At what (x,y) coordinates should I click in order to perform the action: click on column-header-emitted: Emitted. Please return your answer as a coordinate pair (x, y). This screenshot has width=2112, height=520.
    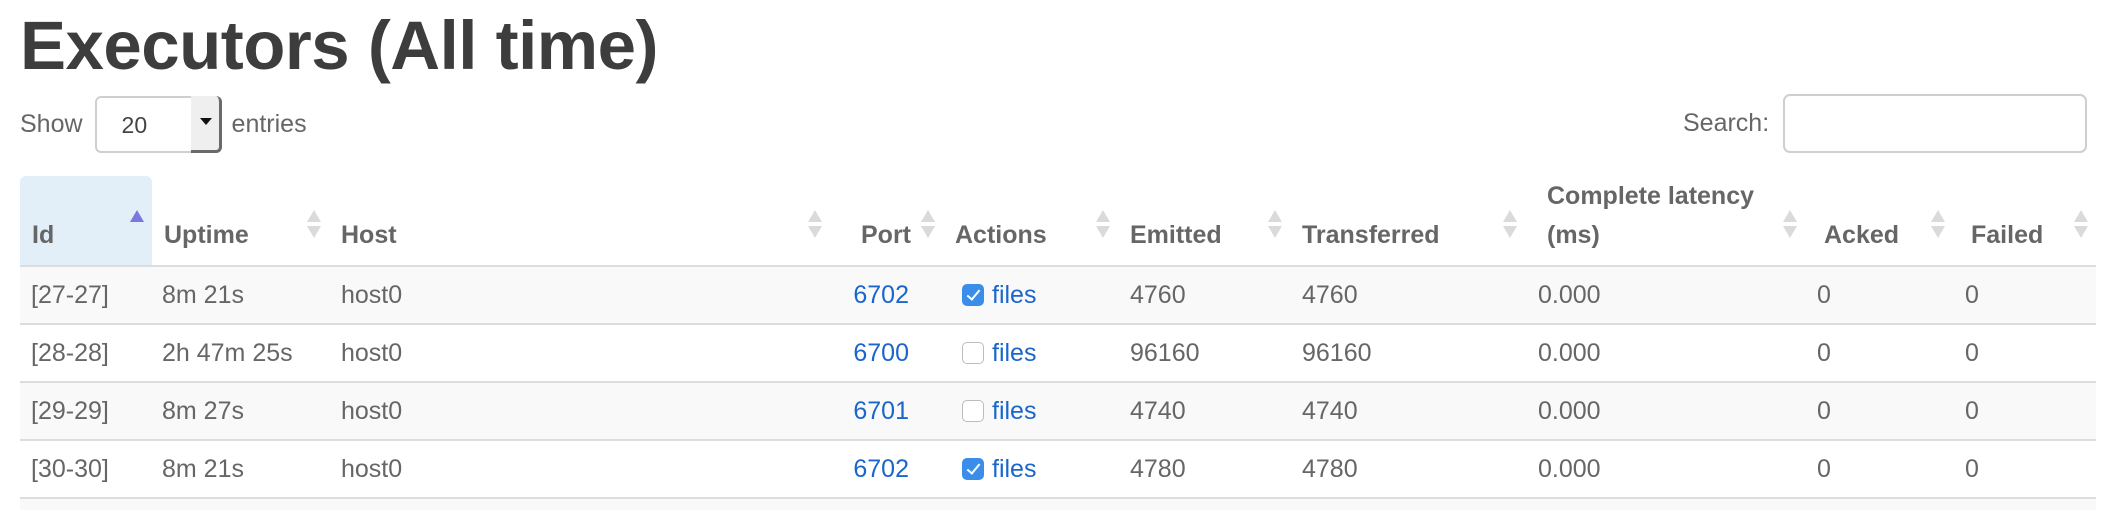
    Looking at the image, I should click on (1204, 221).